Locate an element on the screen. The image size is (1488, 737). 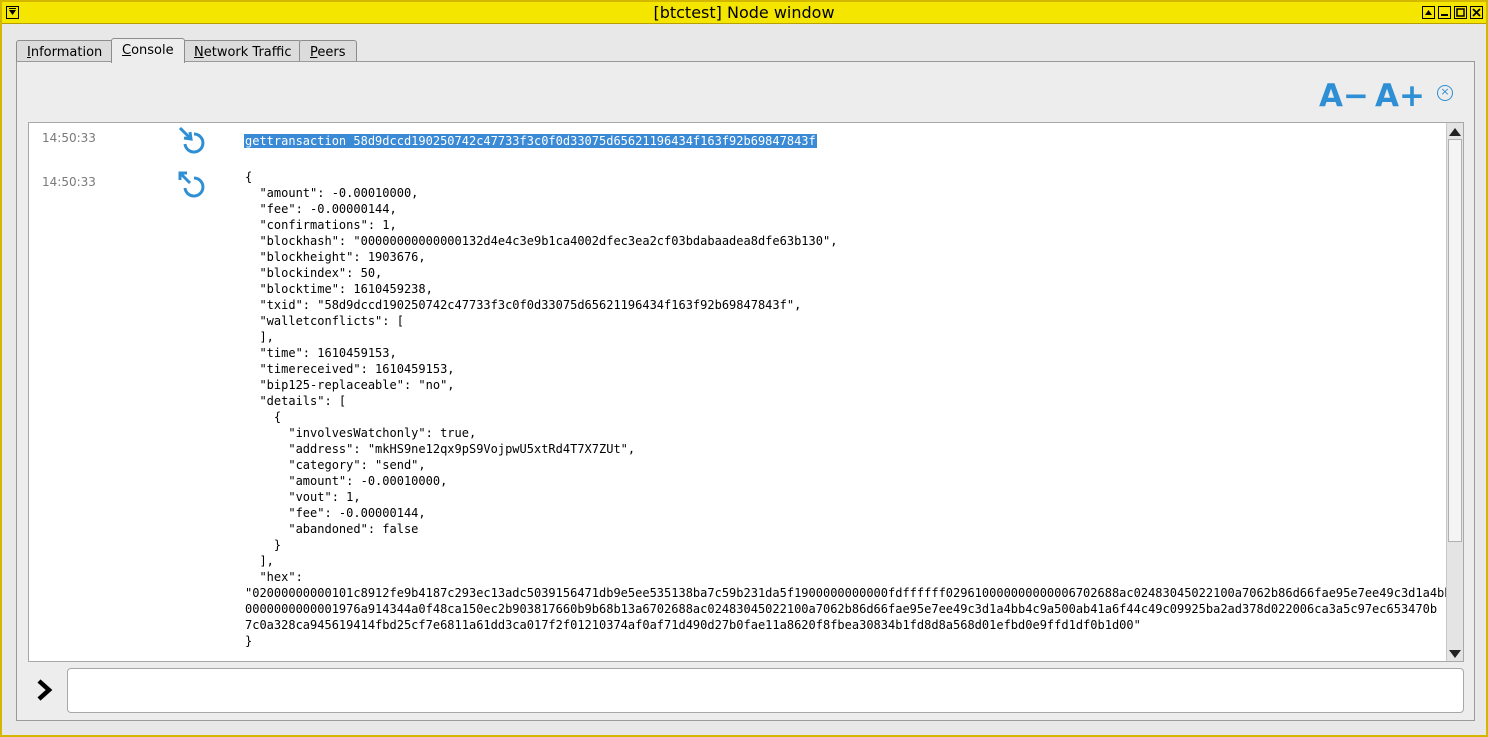
minimize-icon is located at coordinates (1444, 15).